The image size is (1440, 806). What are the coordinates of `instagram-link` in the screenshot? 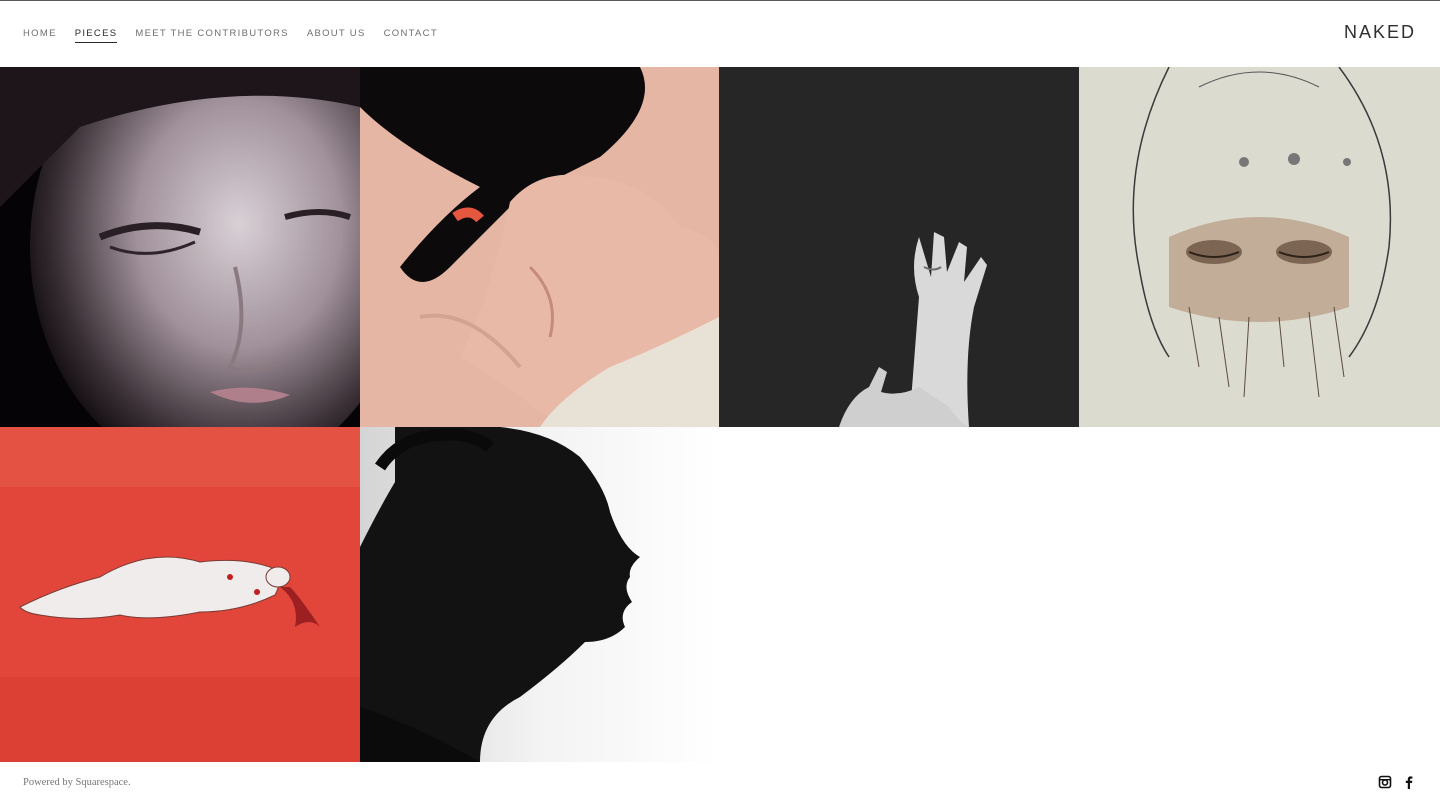 It's located at (1385, 784).